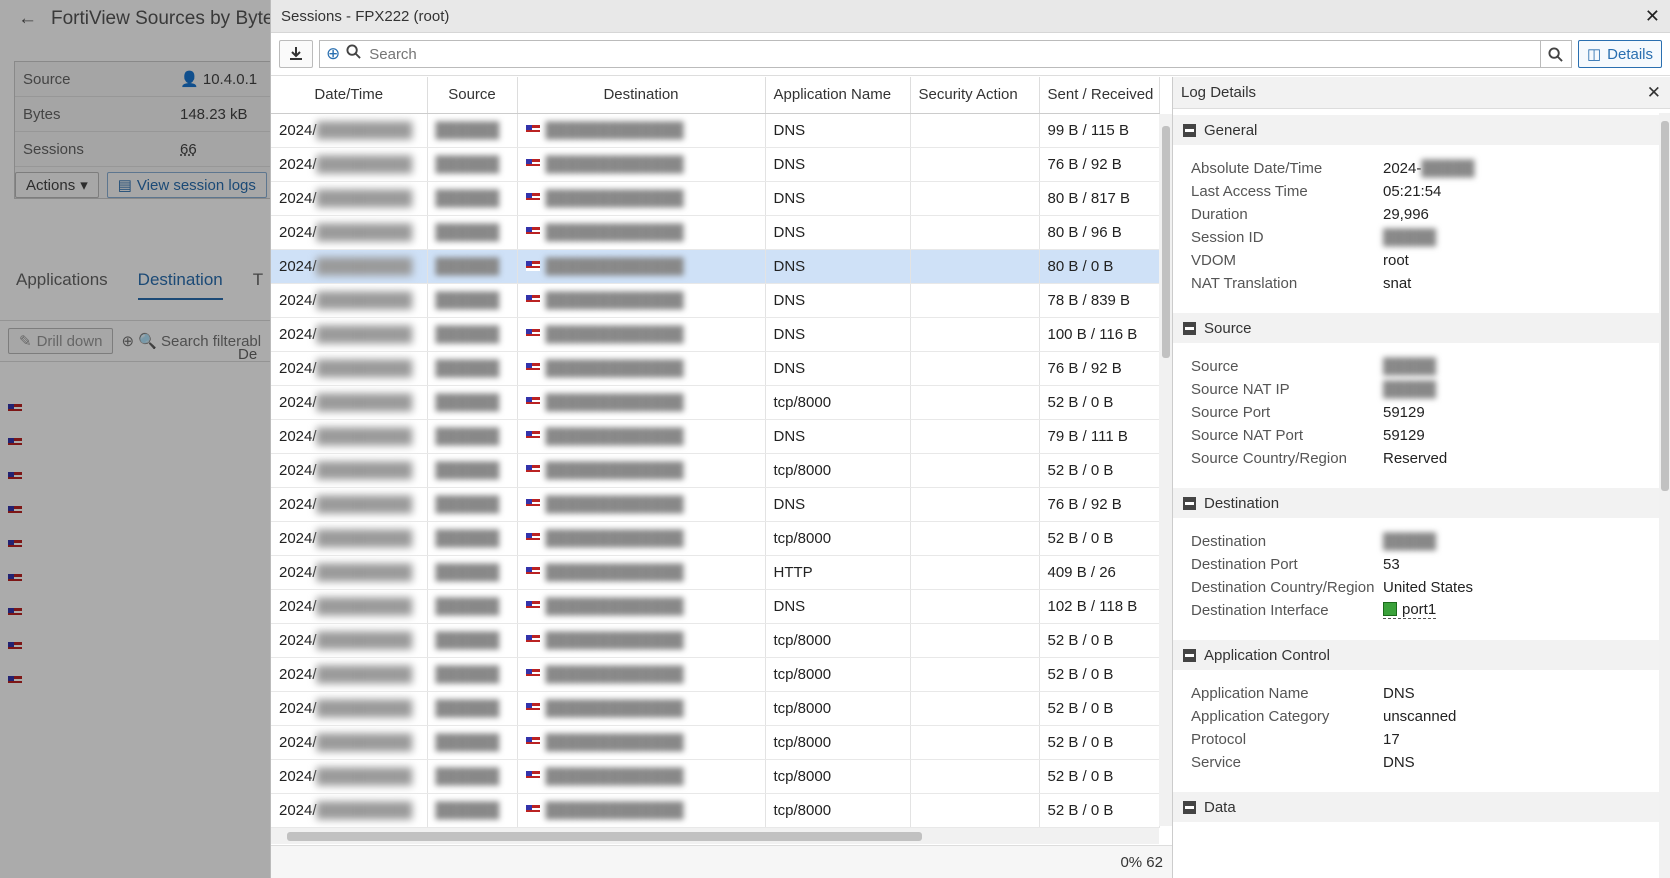 This screenshot has width=1670, height=878. What do you see at coordinates (1410, 237) in the screenshot?
I see `redacted-text: █████` at bounding box center [1410, 237].